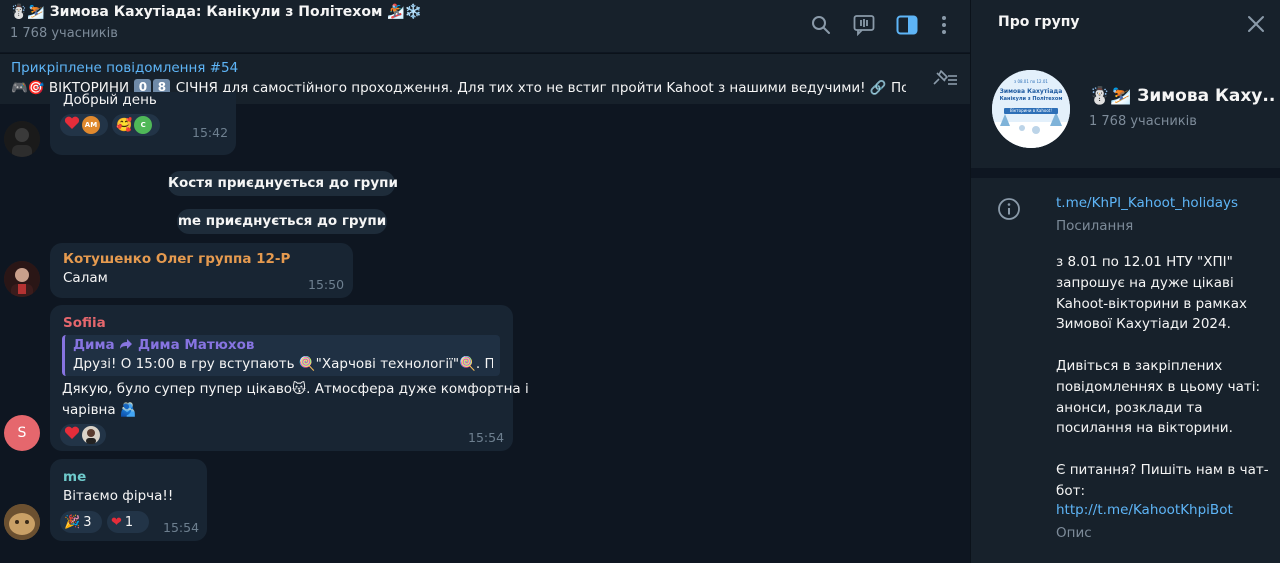 The image size is (1280, 563). Describe the element at coordinates (326, 284) in the screenshot. I see `message-time: 15:50` at that location.